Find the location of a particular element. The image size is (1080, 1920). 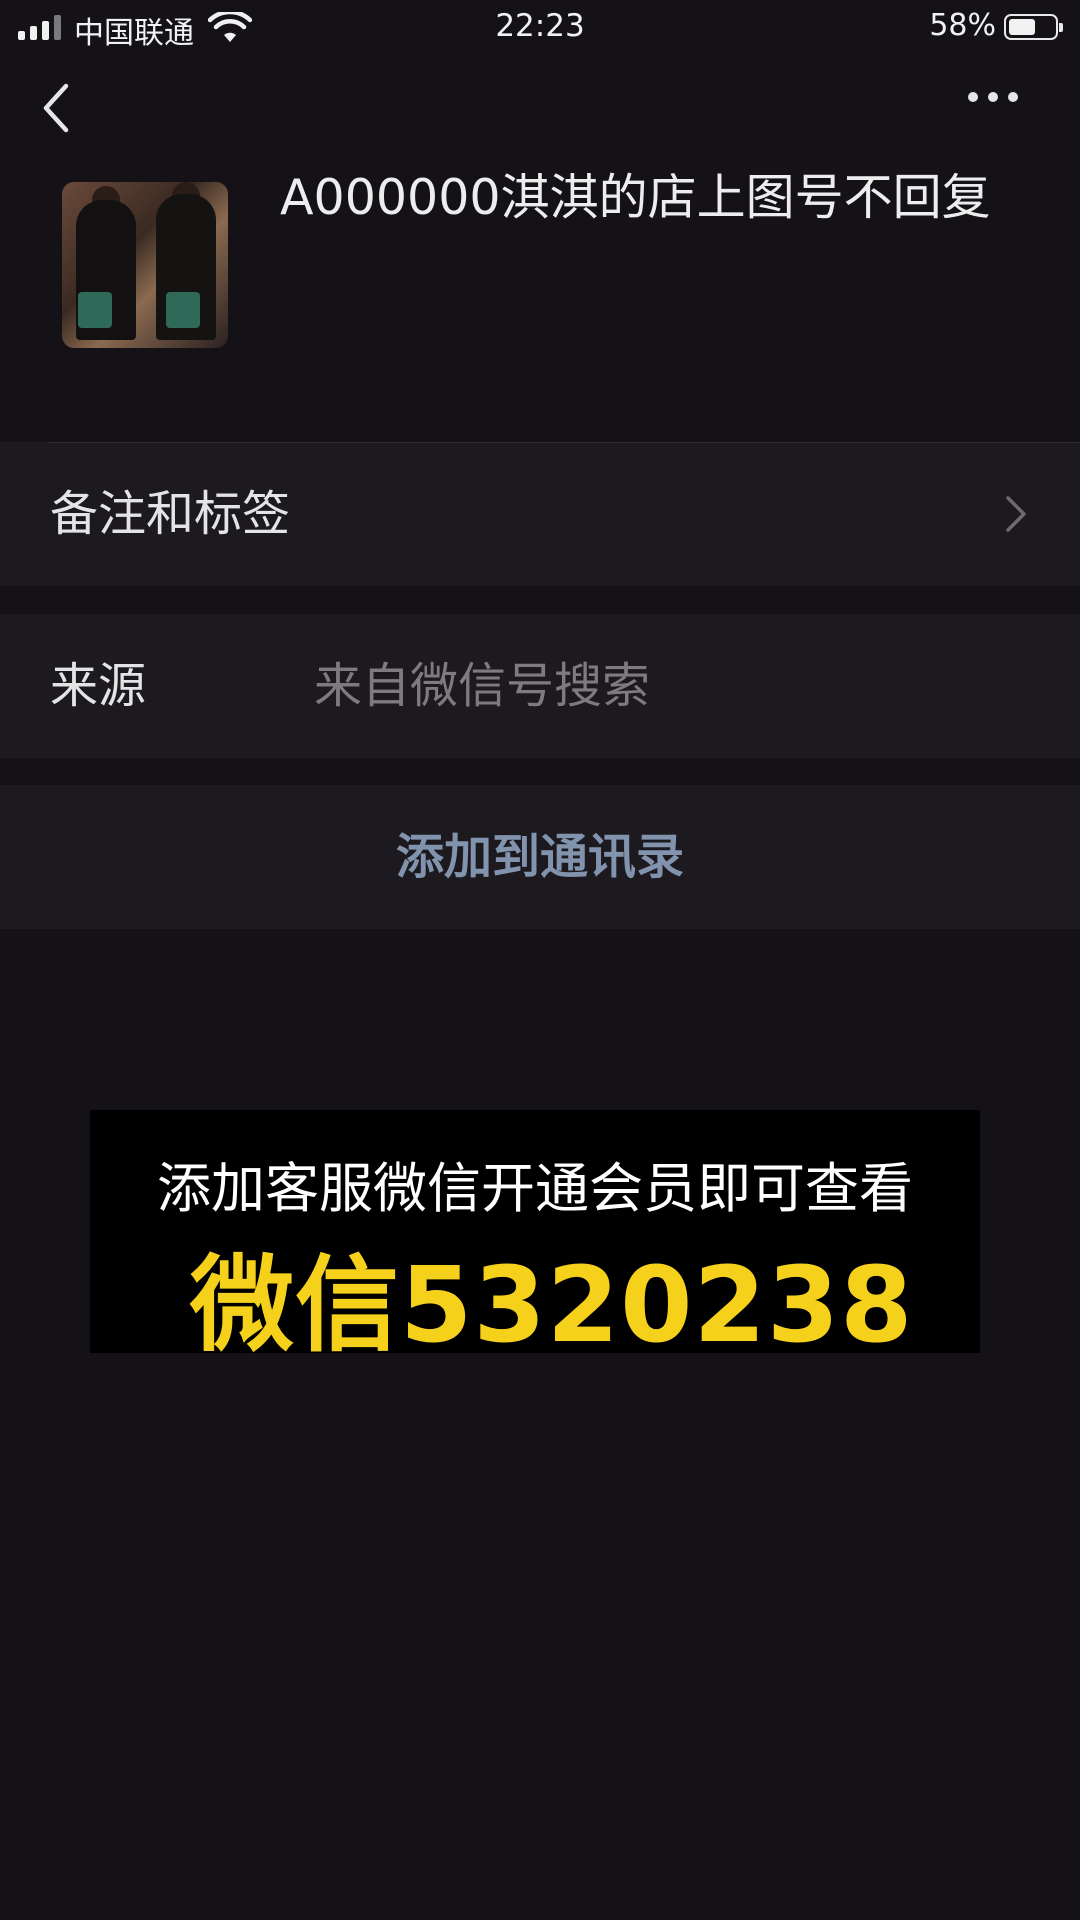

source-label: 来源 is located at coordinates (98, 686).